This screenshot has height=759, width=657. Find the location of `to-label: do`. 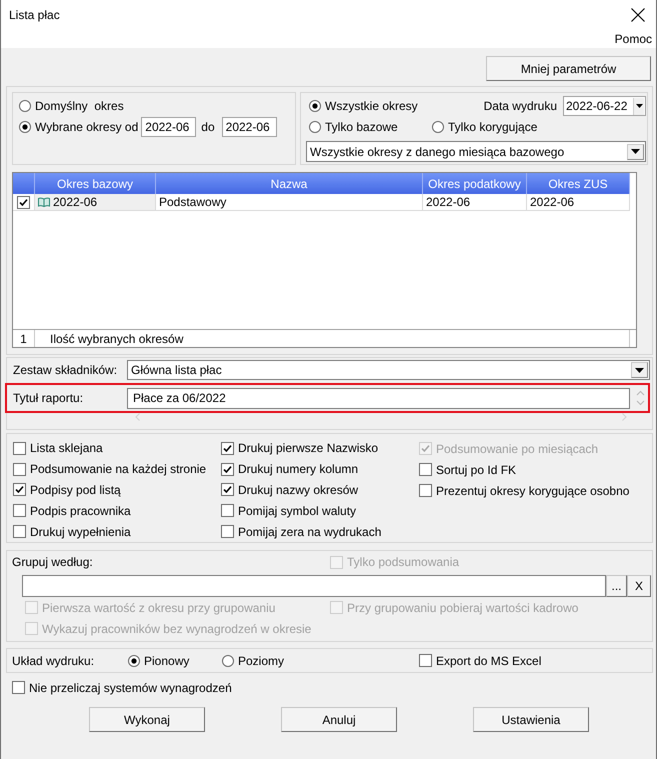

to-label: do is located at coordinates (208, 127).